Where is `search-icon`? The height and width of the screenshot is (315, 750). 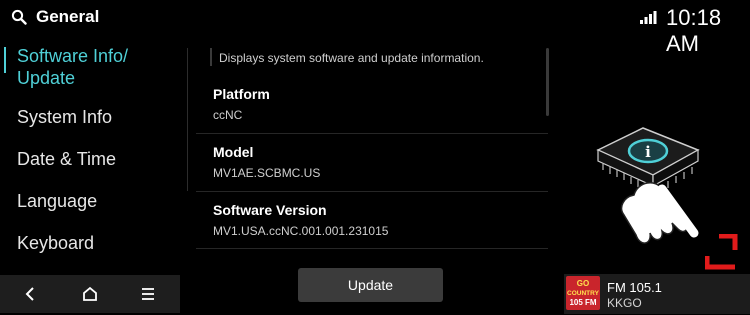
search-icon is located at coordinates (19, 19).